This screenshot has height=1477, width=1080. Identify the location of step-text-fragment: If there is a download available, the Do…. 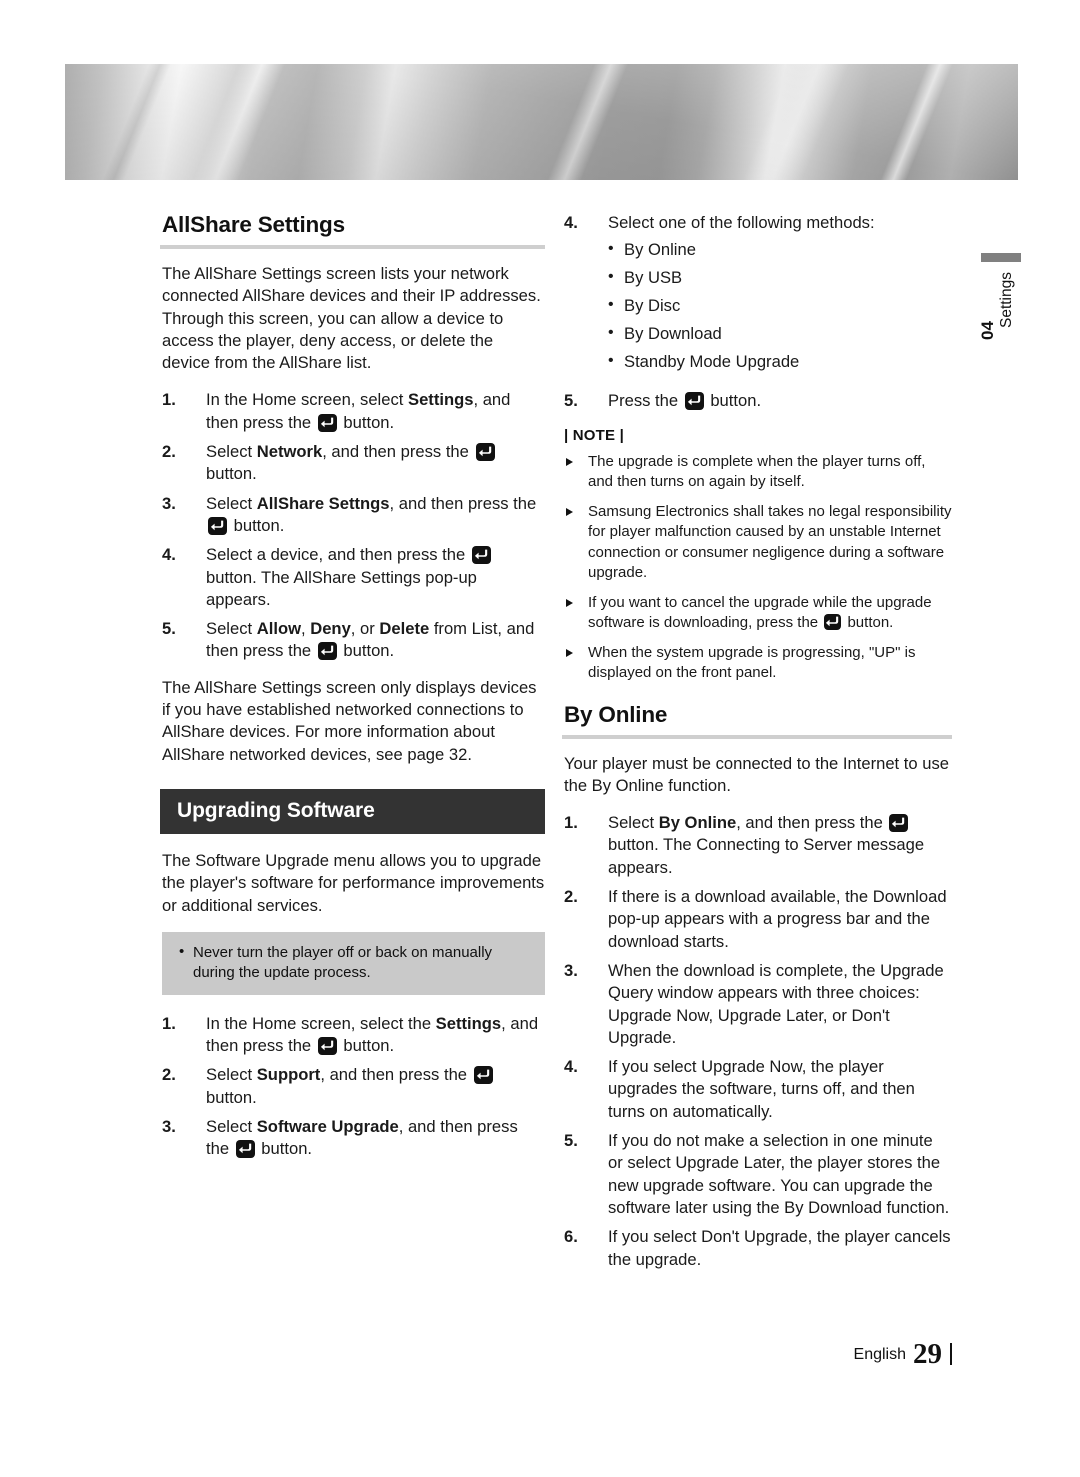
(777, 919).